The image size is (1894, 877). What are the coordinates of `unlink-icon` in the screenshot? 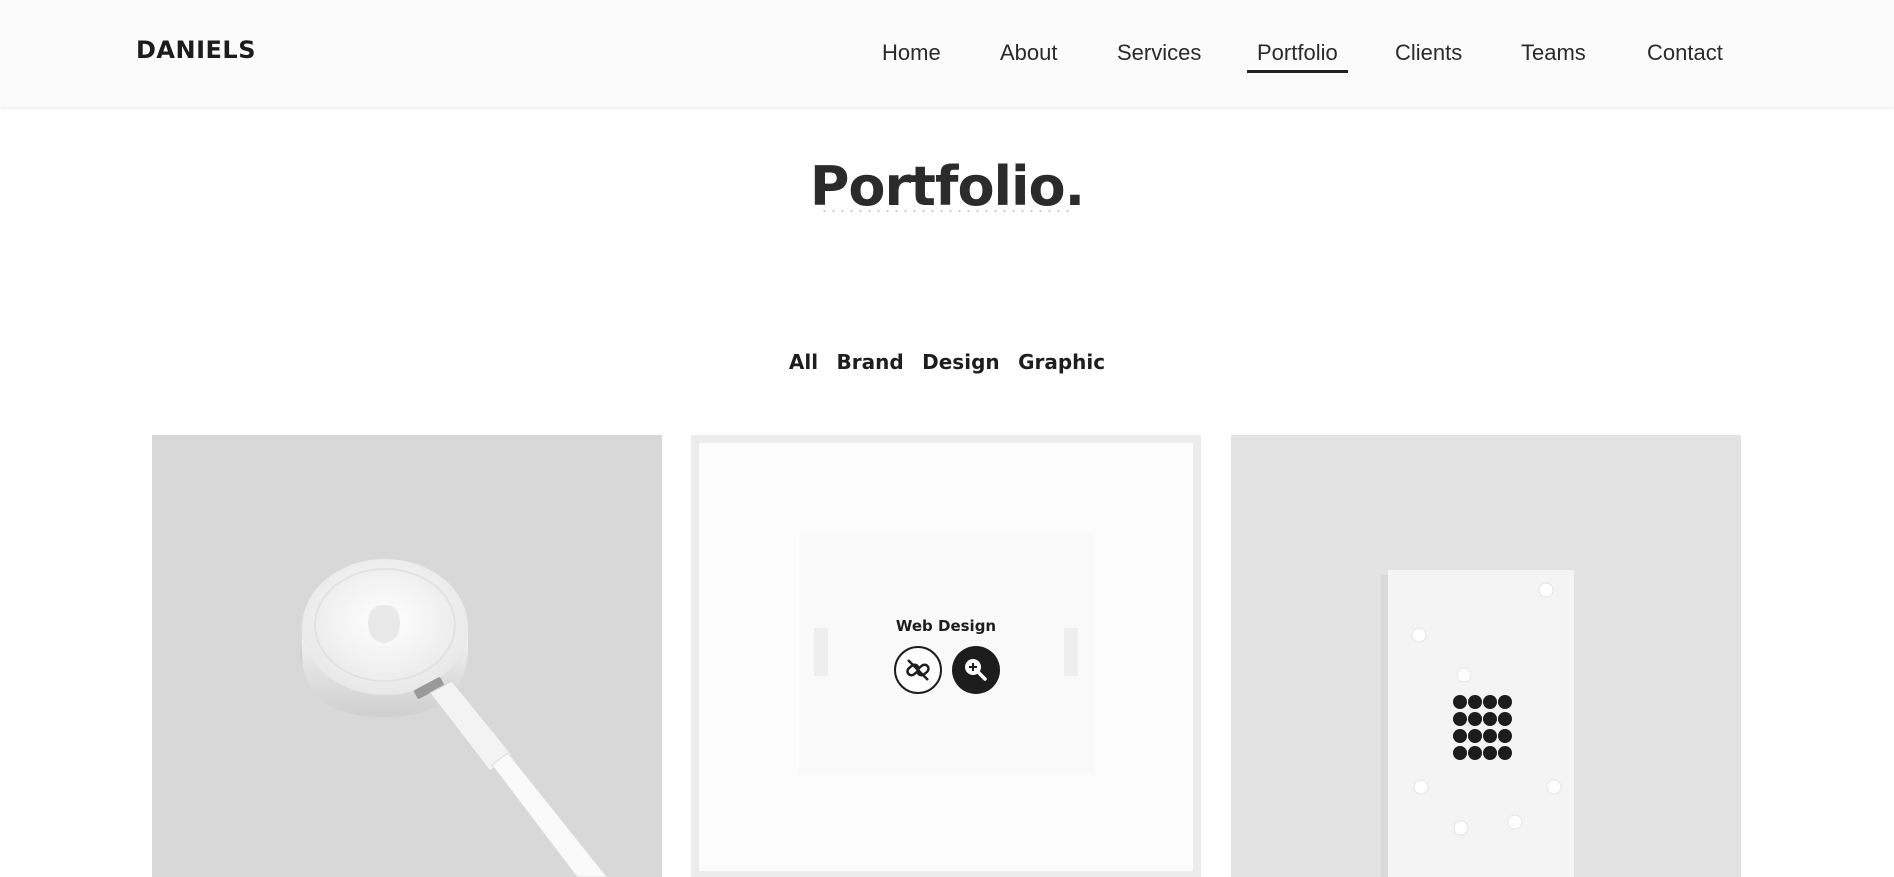 It's located at (918, 670).